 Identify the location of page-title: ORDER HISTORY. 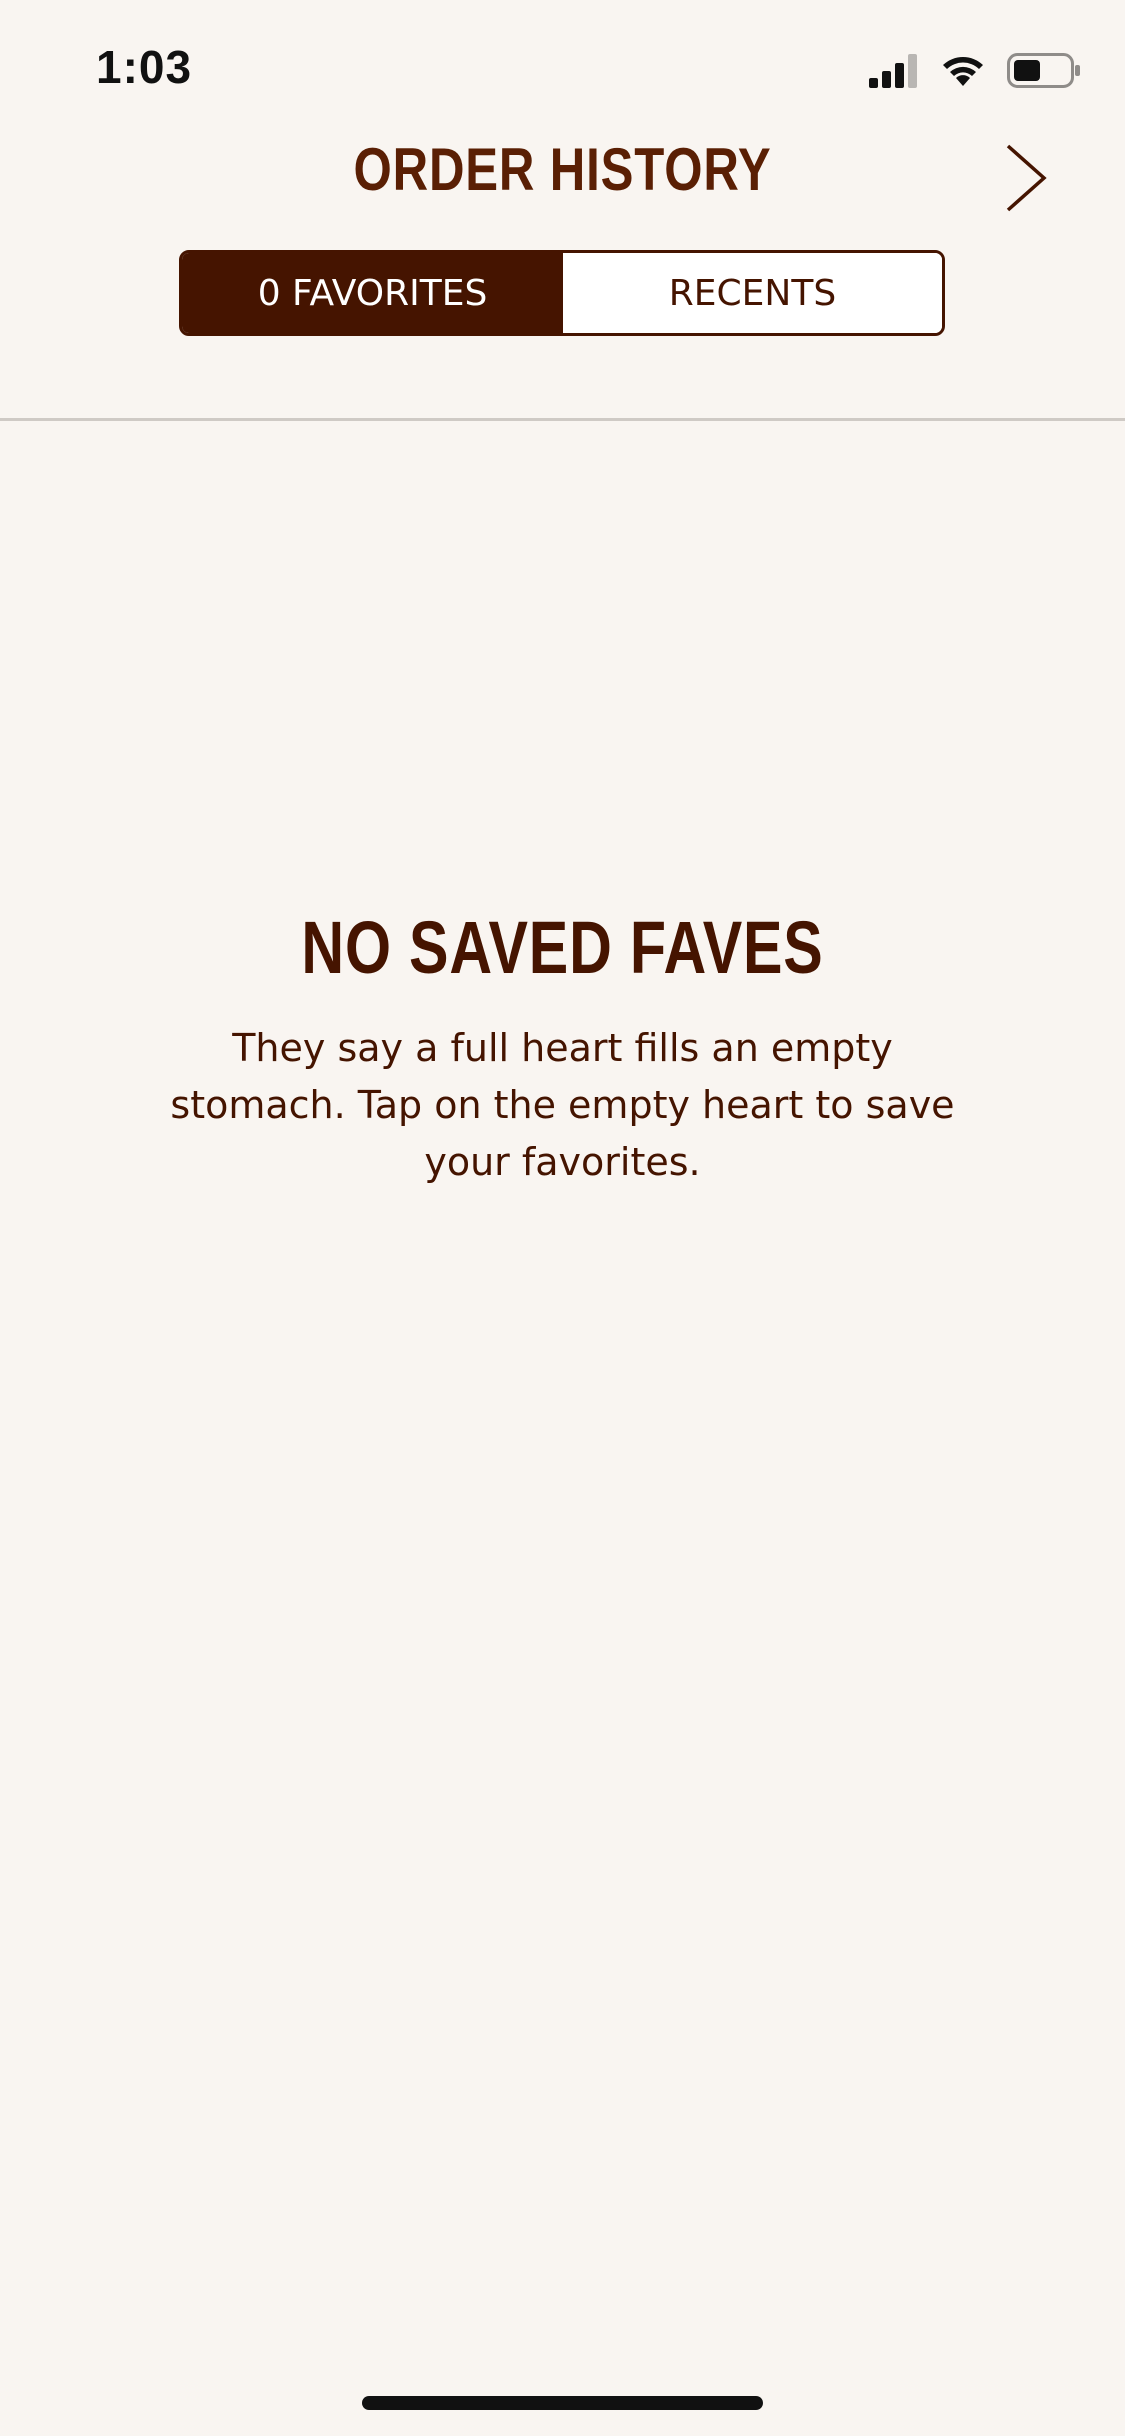
(562, 169).